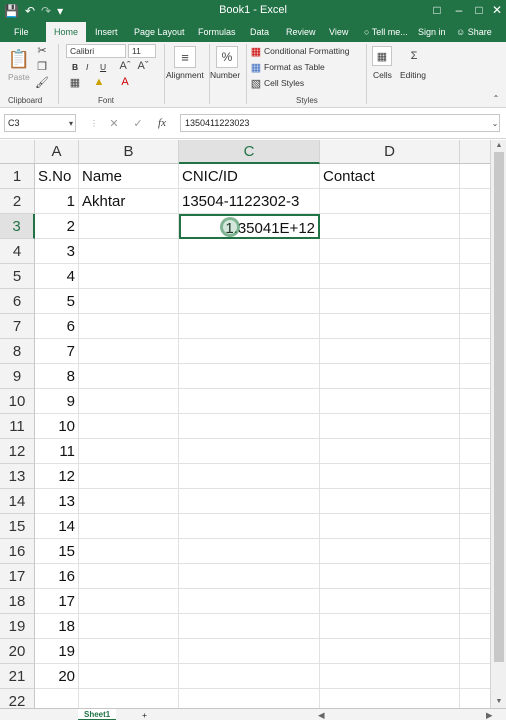 The image size is (506, 720). What do you see at coordinates (259, 32) in the screenshot?
I see `tab-data: Data` at bounding box center [259, 32].